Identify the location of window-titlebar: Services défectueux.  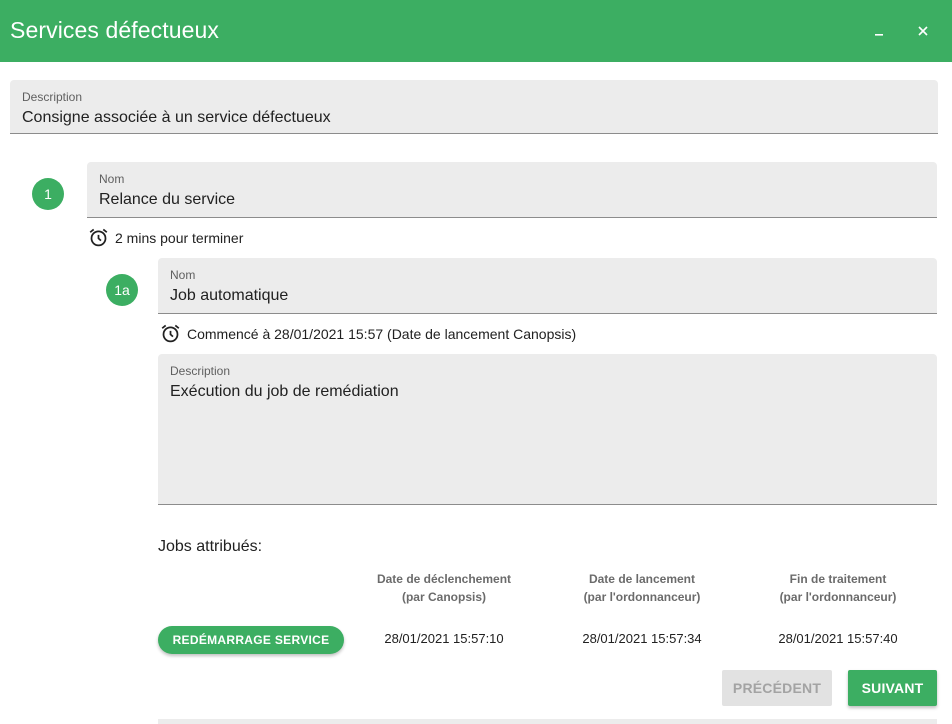
(476, 31).